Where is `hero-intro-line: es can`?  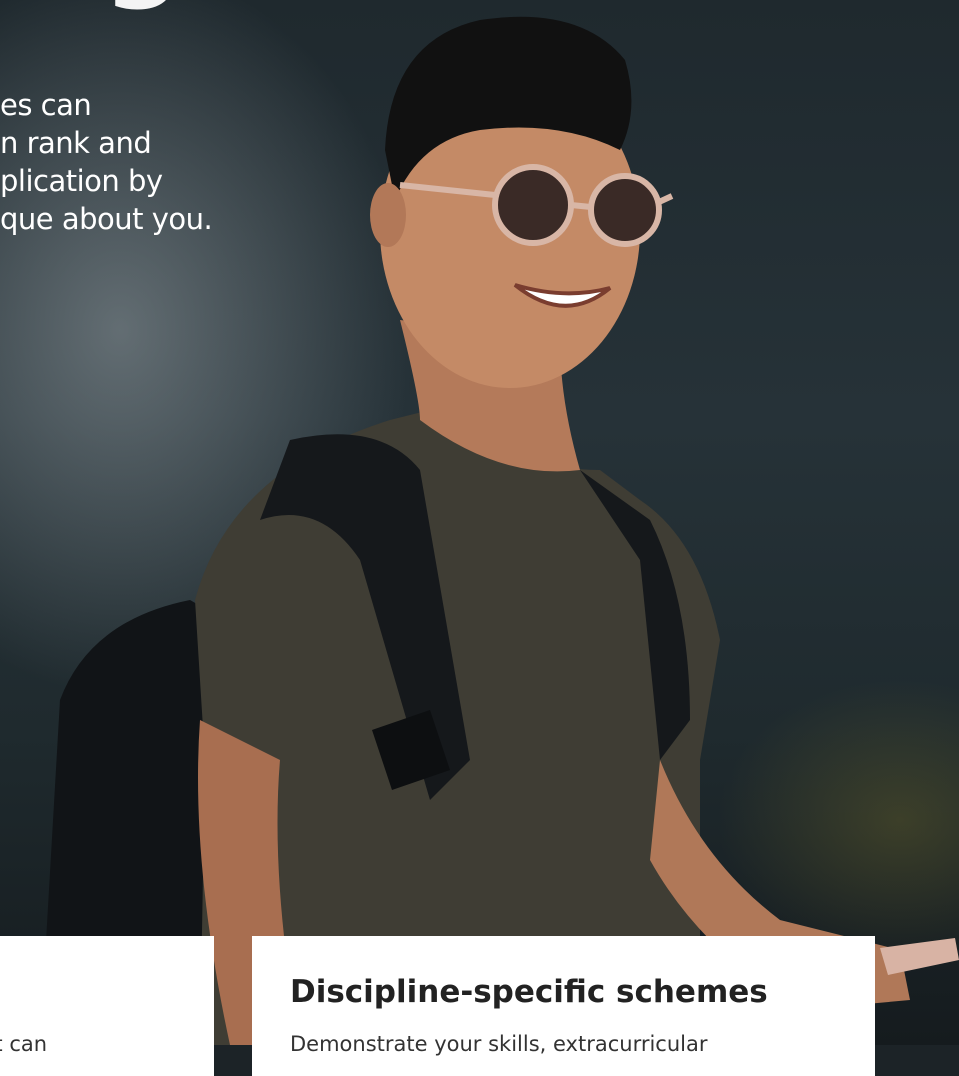 hero-intro-line: es can is located at coordinates (46, 105).